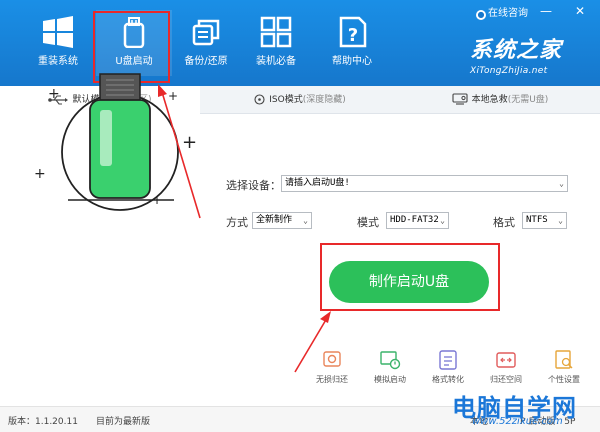 Image resolution: width=600 pixels, height=432 pixels. What do you see at coordinates (390, 360) in the screenshot?
I see `simulate-boot-icon` at bounding box center [390, 360].